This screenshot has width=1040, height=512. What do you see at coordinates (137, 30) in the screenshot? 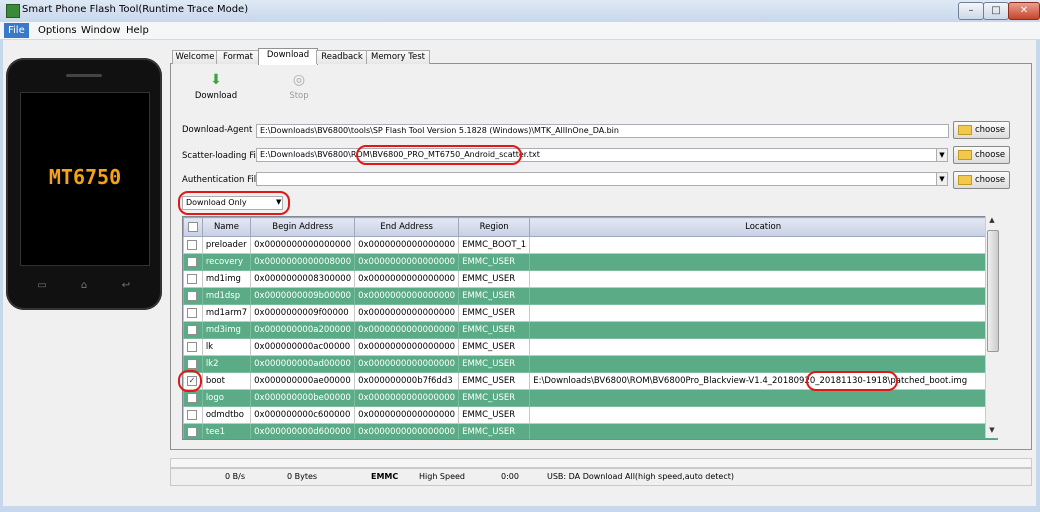
I see `menu-help: Help` at bounding box center [137, 30].